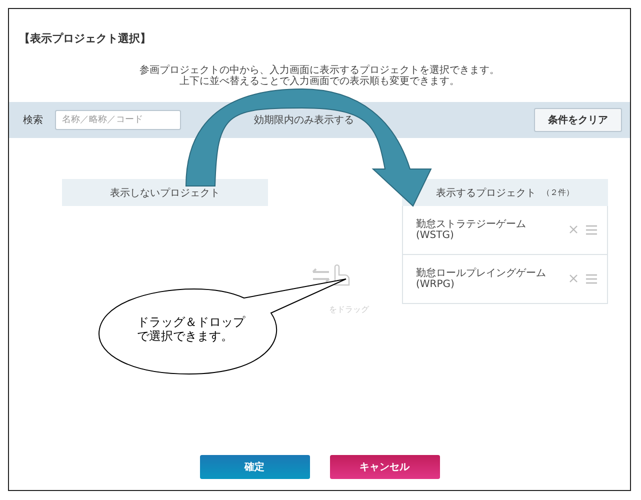  I want to click on filter-label: 効期限内のみ表示する, so click(304, 120).